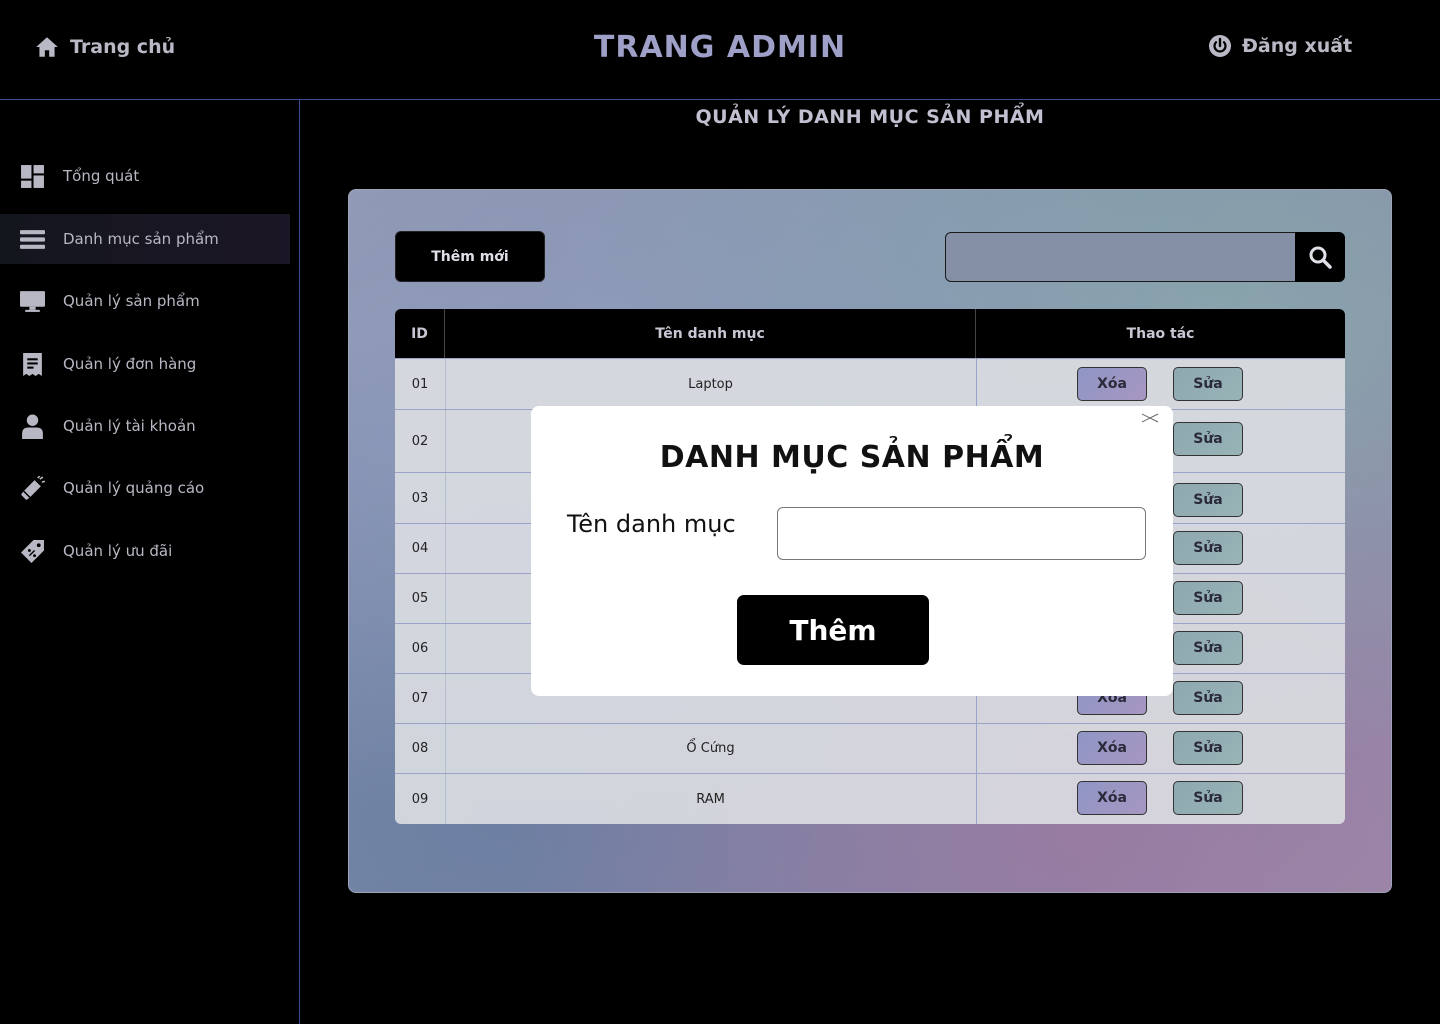 This screenshot has width=1440, height=1024. Describe the element at coordinates (833, 630) in the screenshot. I see `add-category-submit-button: Thêm` at that location.